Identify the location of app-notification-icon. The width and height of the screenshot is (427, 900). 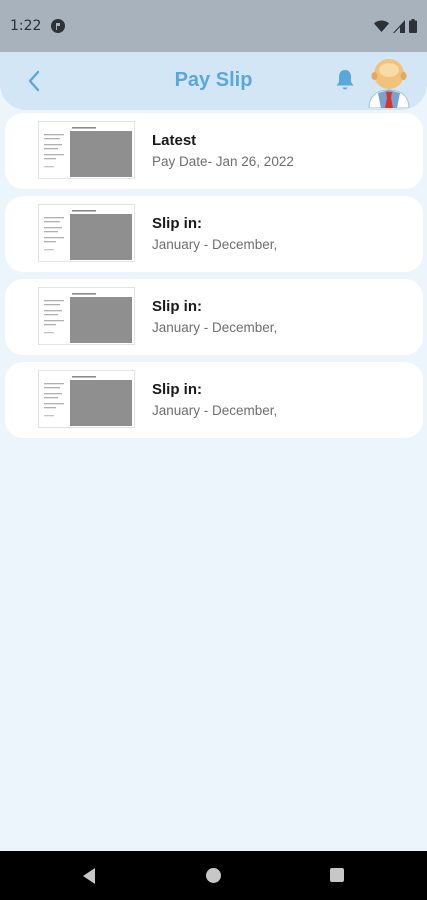
(58, 26).